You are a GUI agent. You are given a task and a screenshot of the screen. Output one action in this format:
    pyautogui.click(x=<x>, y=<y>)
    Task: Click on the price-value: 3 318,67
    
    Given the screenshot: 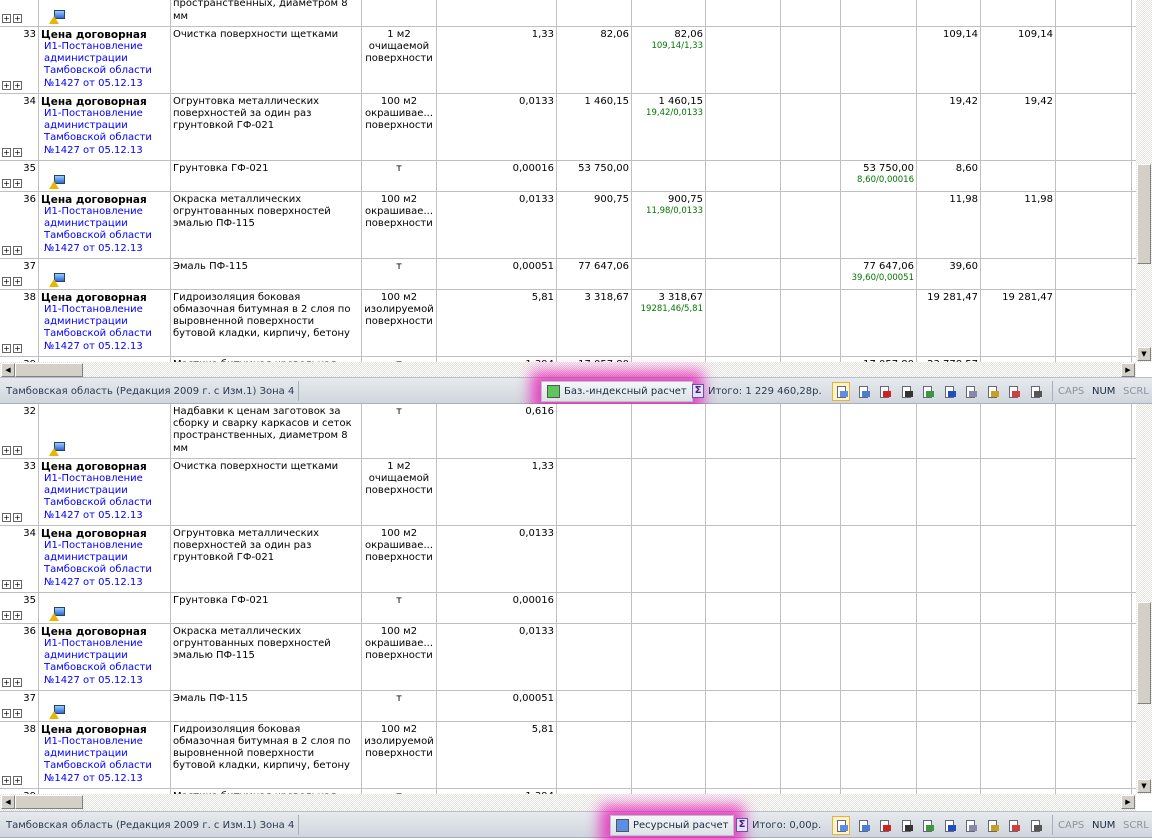 What is the action you would take?
    pyautogui.click(x=680, y=297)
    